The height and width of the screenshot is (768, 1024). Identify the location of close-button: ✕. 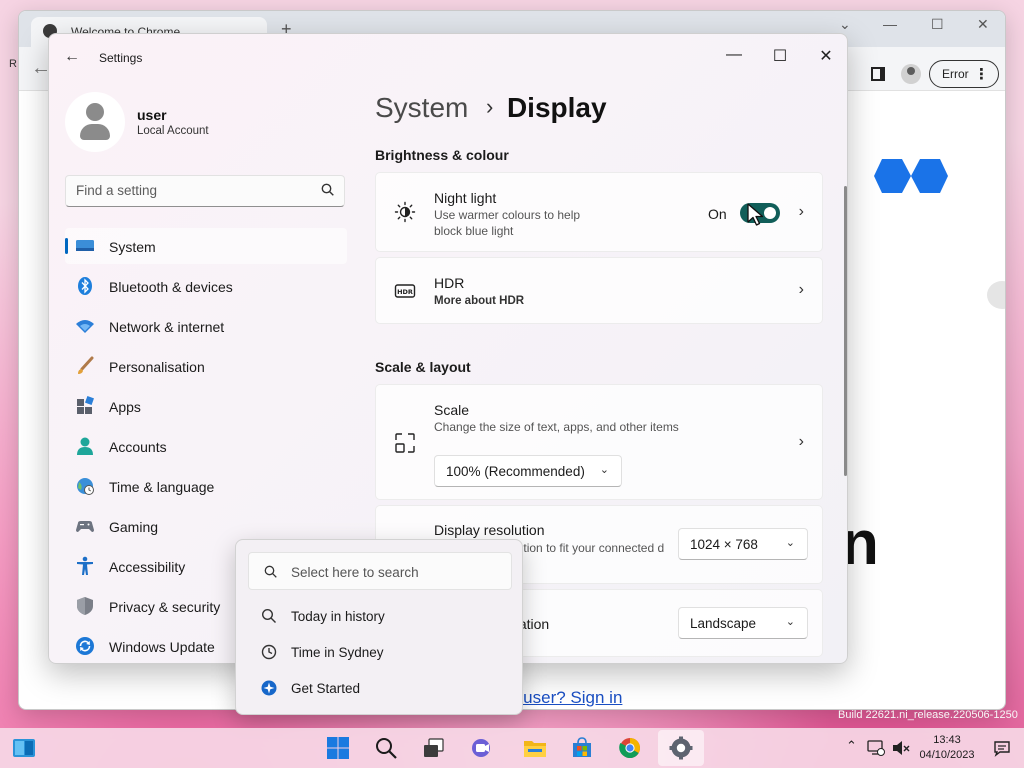
(825, 57).